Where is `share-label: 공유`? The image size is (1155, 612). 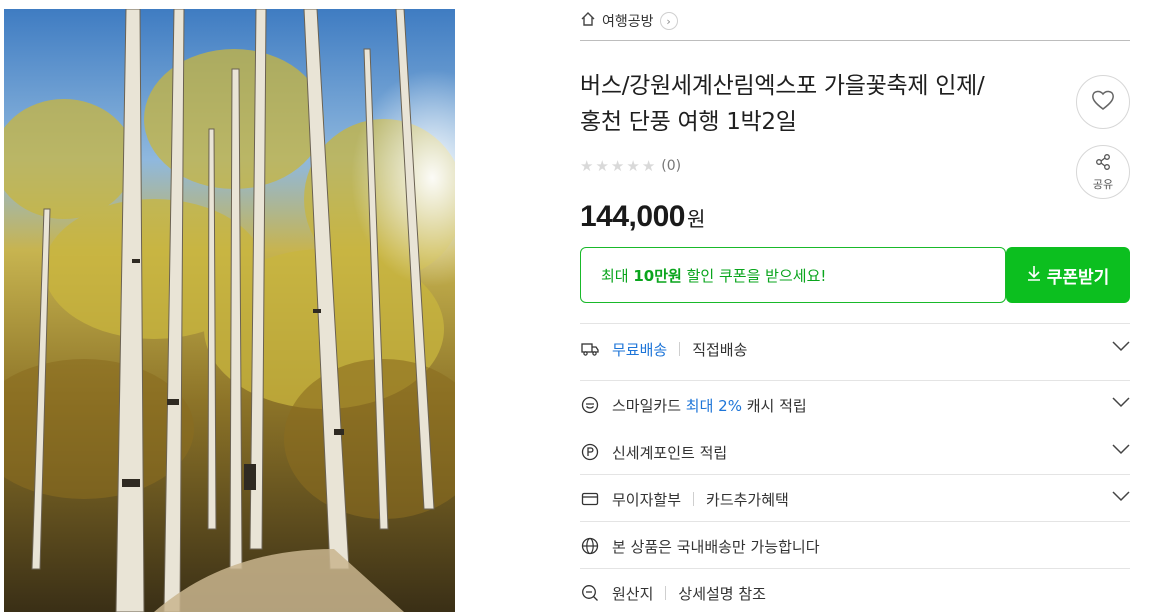 share-label: 공유 is located at coordinates (1103, 184).